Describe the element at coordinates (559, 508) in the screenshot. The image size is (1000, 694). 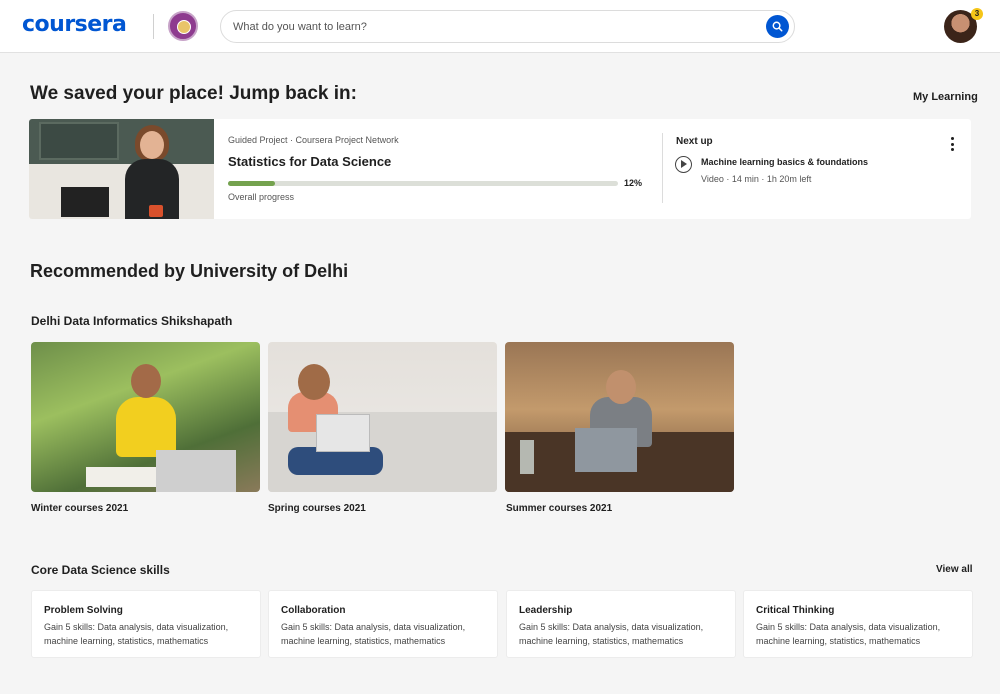
I see `tile-label-summer: Summer courses 2021` at that location.